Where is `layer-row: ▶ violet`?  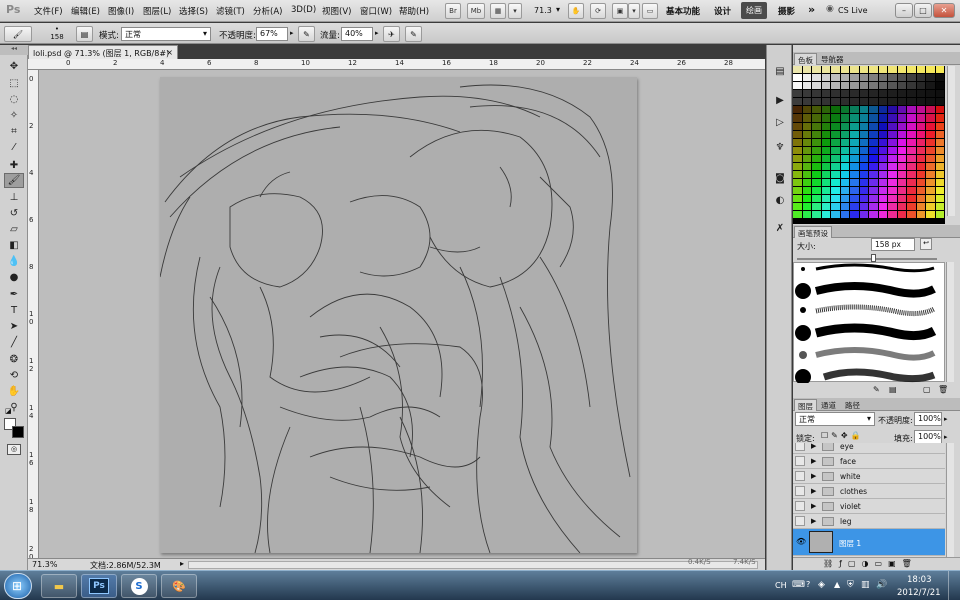
layer-row: ▶ violet is located at coordinates (869, 506).